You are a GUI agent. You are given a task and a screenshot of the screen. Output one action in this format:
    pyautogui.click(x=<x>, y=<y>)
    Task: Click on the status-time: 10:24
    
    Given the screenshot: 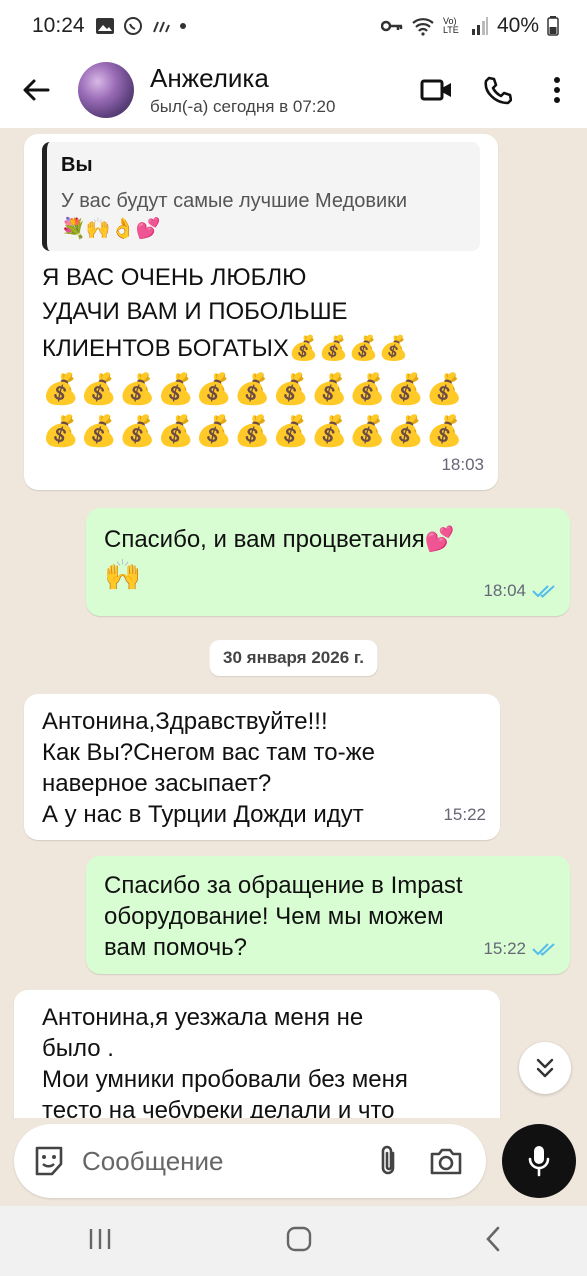 What is the action you would take?
    pyautogui.click(x=58, y=25)
    